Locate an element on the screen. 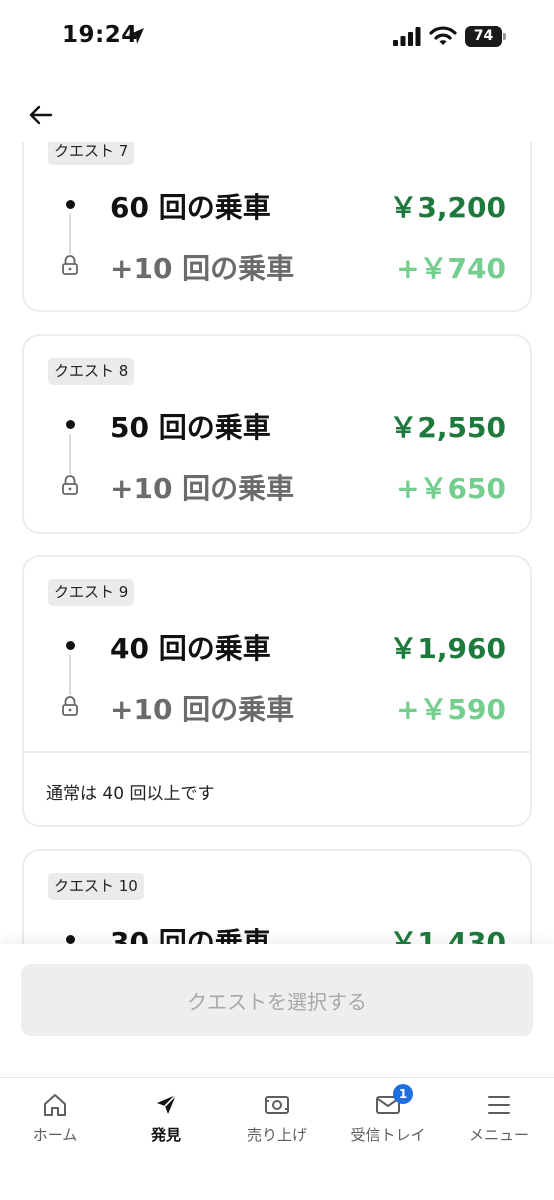  action-area: クエストを選択する is located at coordinates (277, 1011).